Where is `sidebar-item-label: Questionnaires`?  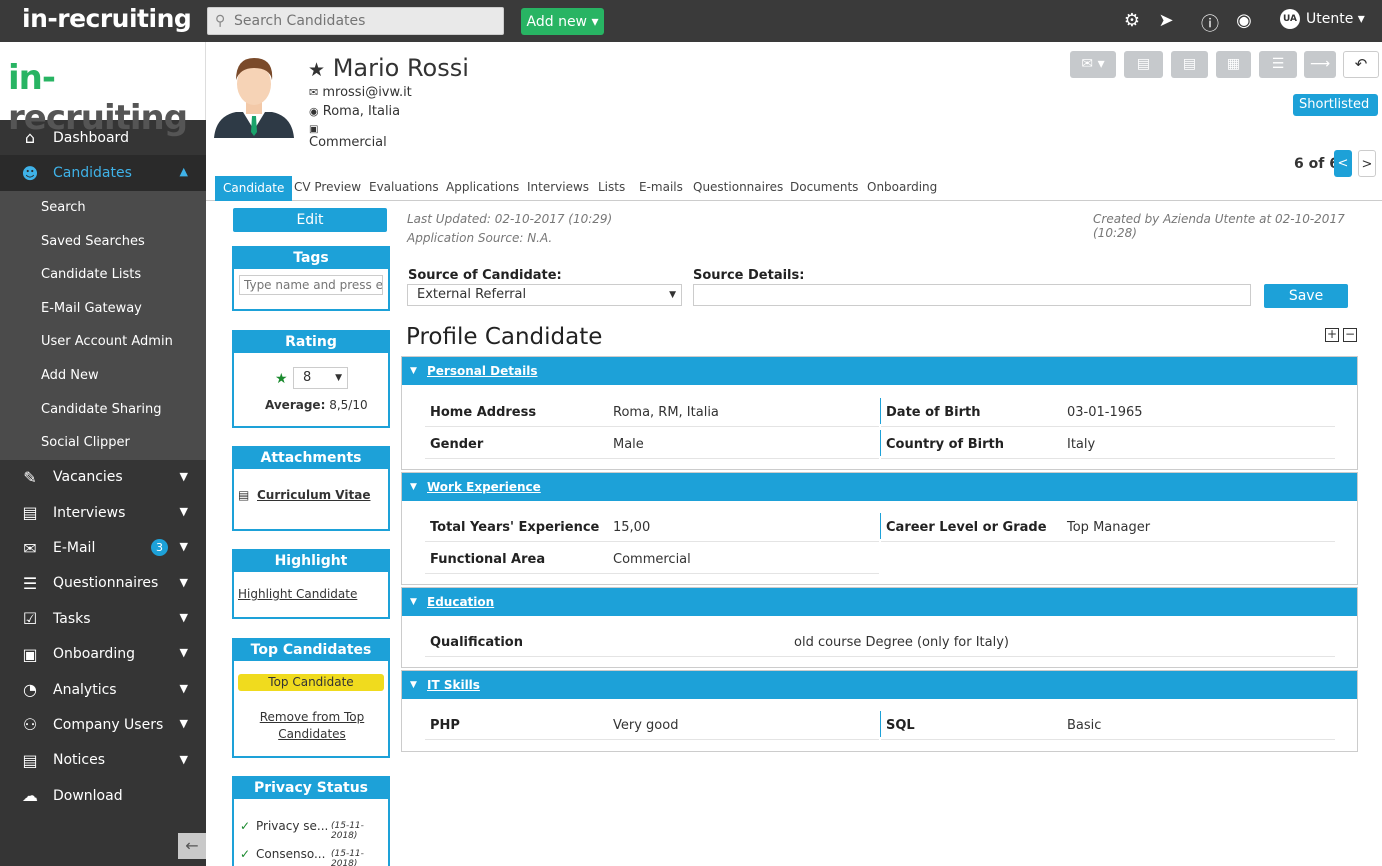 sidebar-item-label: Questionnaires is located at coordinates (106, 583).